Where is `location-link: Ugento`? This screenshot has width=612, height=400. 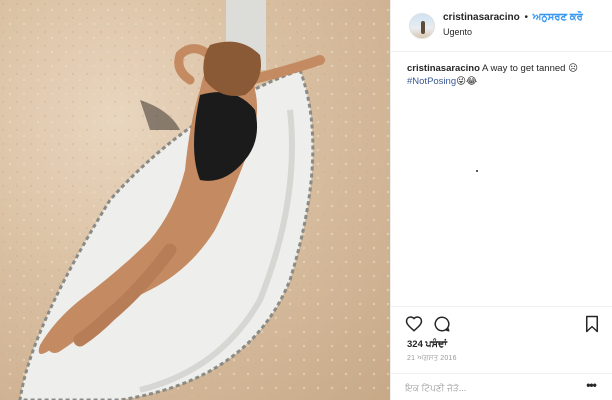
location-link: Ugento is located at coordinates (457, 32).